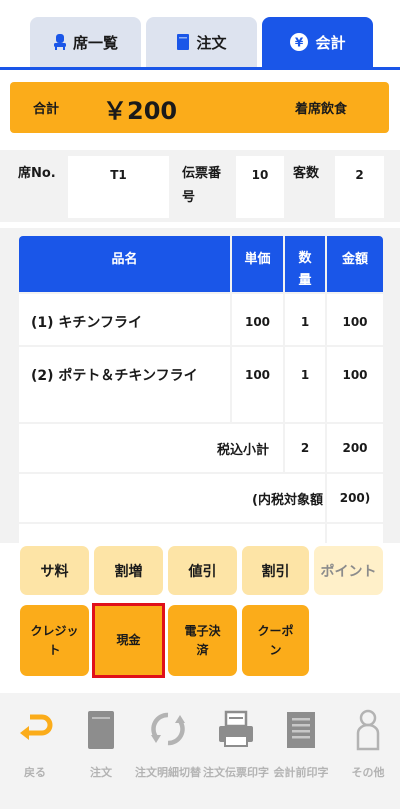 Image resolution: width=400 pixels, height=809 pixels. Describe the element at coordinates (236, 731) in the screenshot. I see `printer-icon` at that location.